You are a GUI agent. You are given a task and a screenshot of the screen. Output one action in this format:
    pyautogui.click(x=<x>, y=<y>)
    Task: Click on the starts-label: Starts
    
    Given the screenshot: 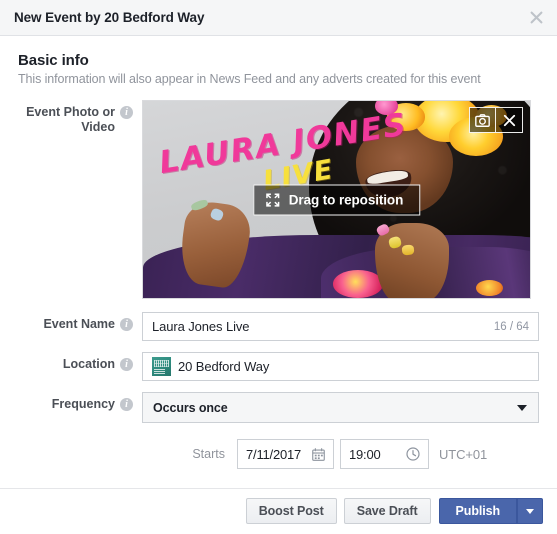 What is the action you would take?
    pyautogui.click(x=208, y=454)
    